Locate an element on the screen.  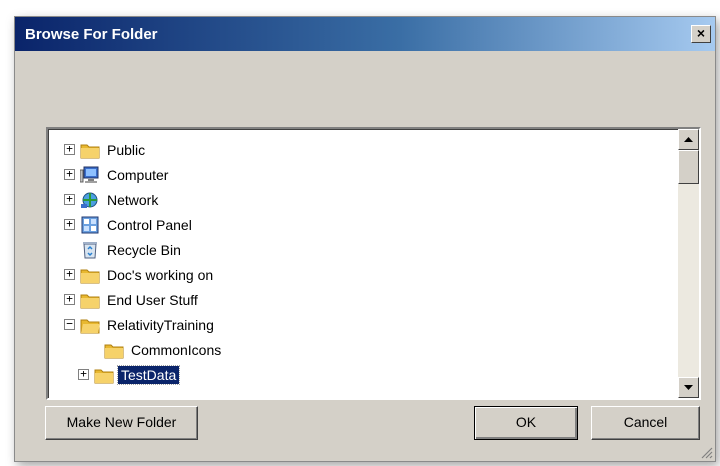
tree-item-public: + Public is located at coordinates (362, 150).